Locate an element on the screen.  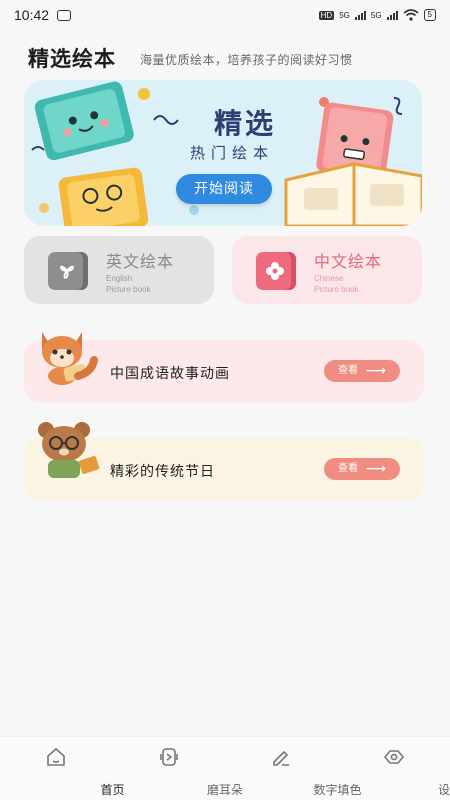
eye-icon is located at coordinates (393, 757).